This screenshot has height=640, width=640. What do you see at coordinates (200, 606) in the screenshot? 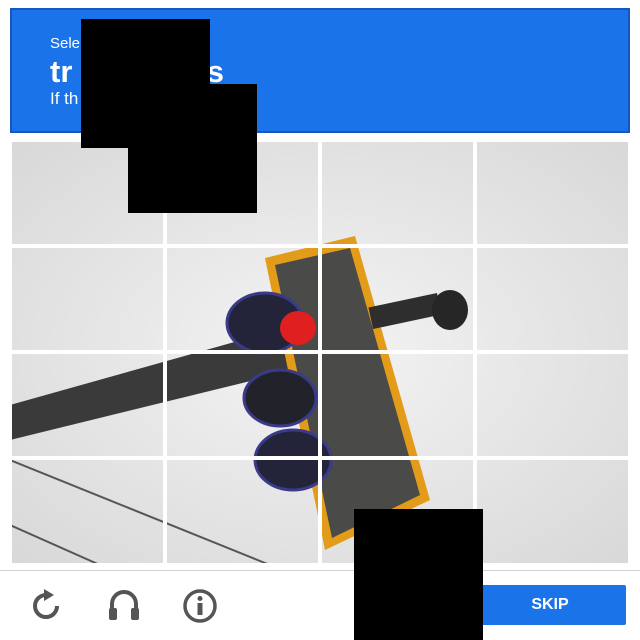
I see `info-icon` at bounding box center [200, 606].